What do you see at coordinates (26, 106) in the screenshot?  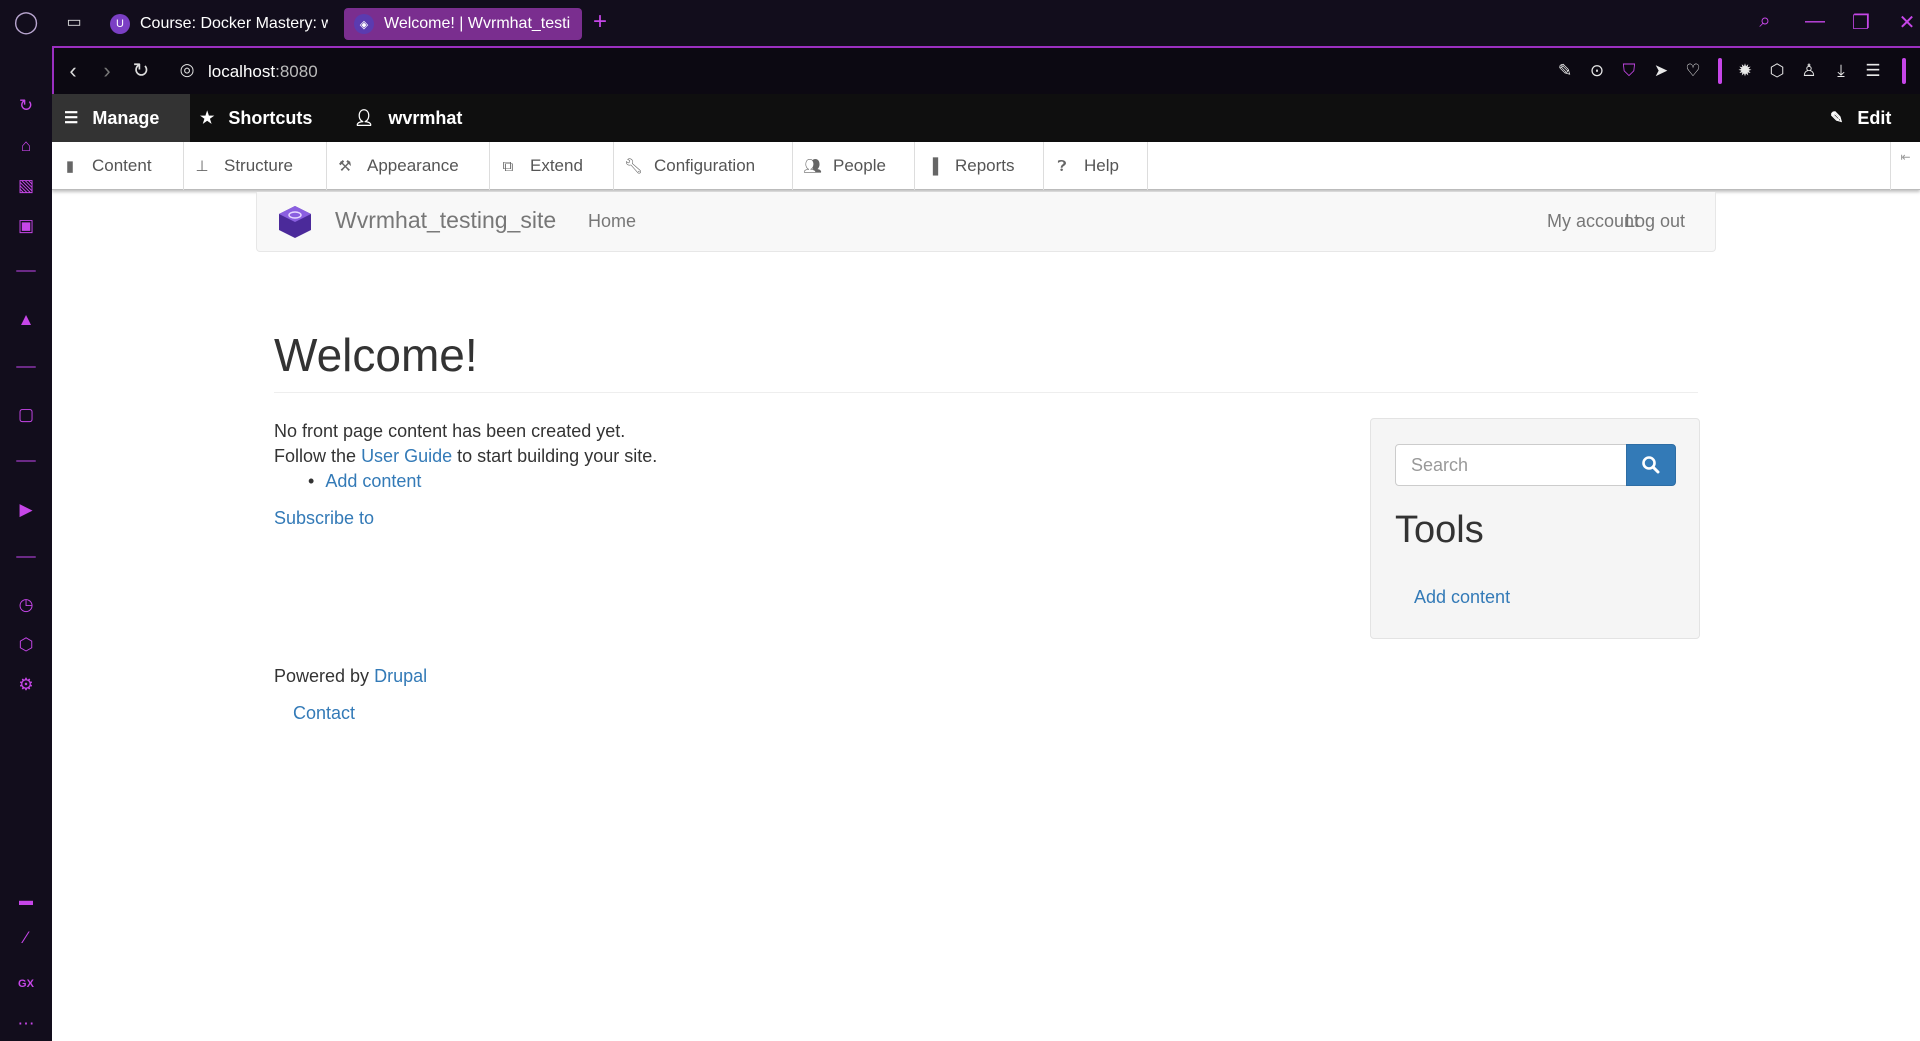 I see `speed-dial-icon: ↻` at bounding box center [26, 106].